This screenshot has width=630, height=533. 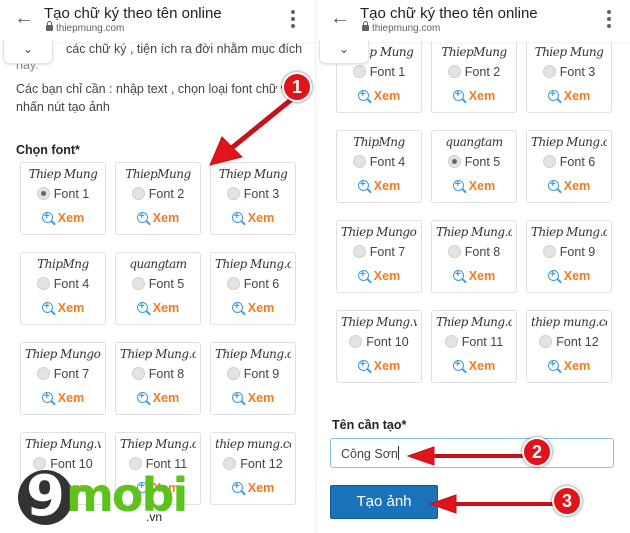 I want to click on font-sample-preview: Thiep Mung.com, so click(x=158, y=444).